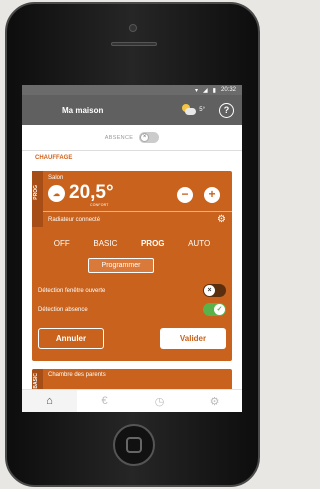 The height and width of the screenshot is (489, 320). Describe the element at coordinates (185, 195) in the screenshot. I see `decrease-temp-button: −` at that location.